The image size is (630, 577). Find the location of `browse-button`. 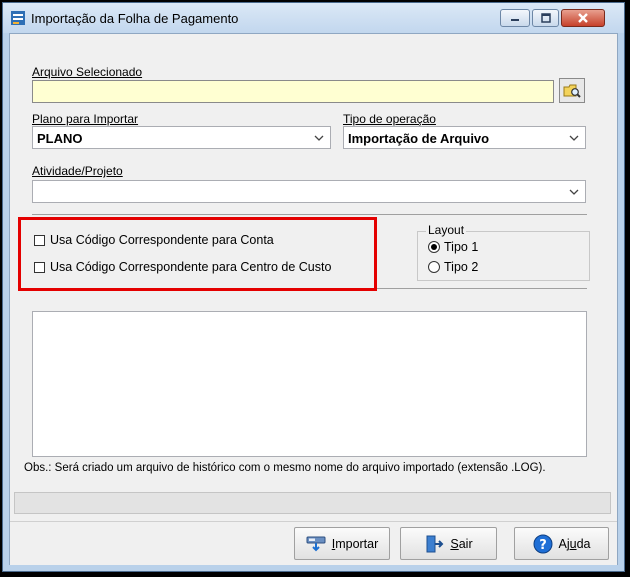

browse-button is located at coordinates (572, 90).